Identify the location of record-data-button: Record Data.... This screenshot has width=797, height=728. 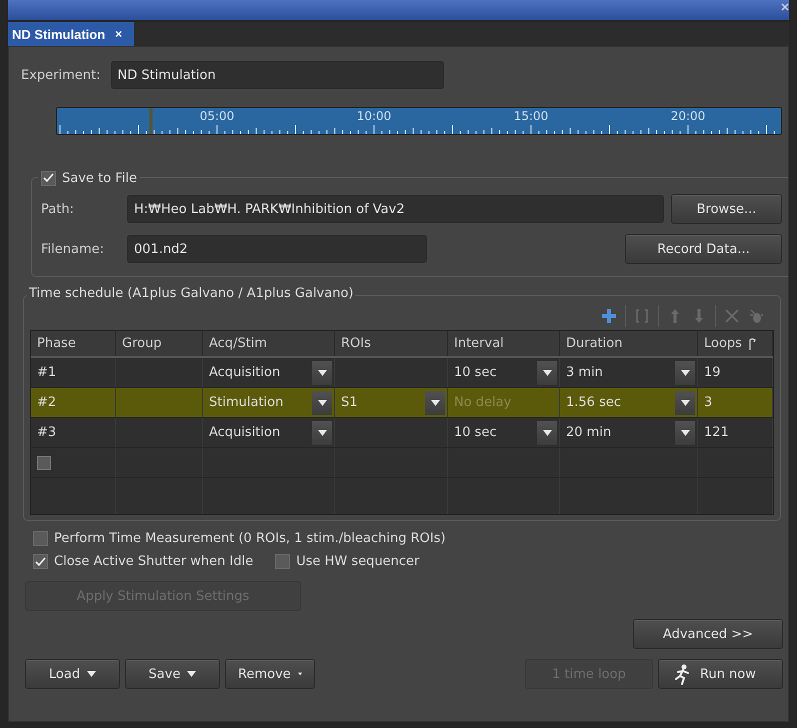
(703, 249).